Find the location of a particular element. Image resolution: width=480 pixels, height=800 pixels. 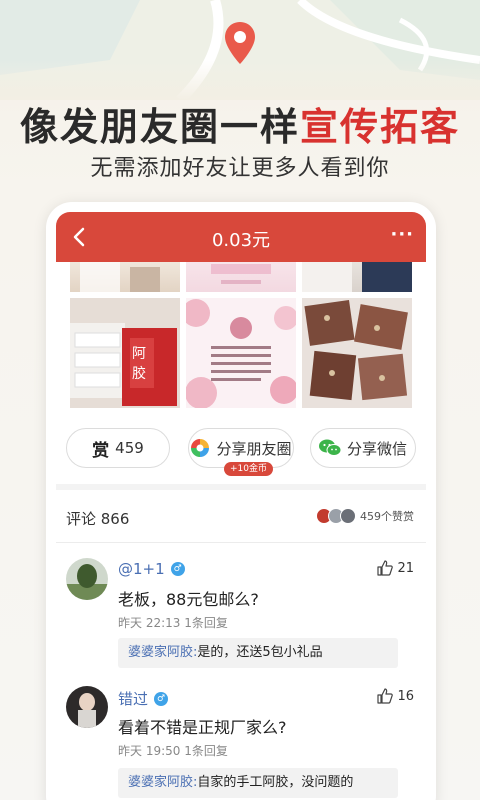

header-title: 0.03元 is located at coordinates (241, 240).